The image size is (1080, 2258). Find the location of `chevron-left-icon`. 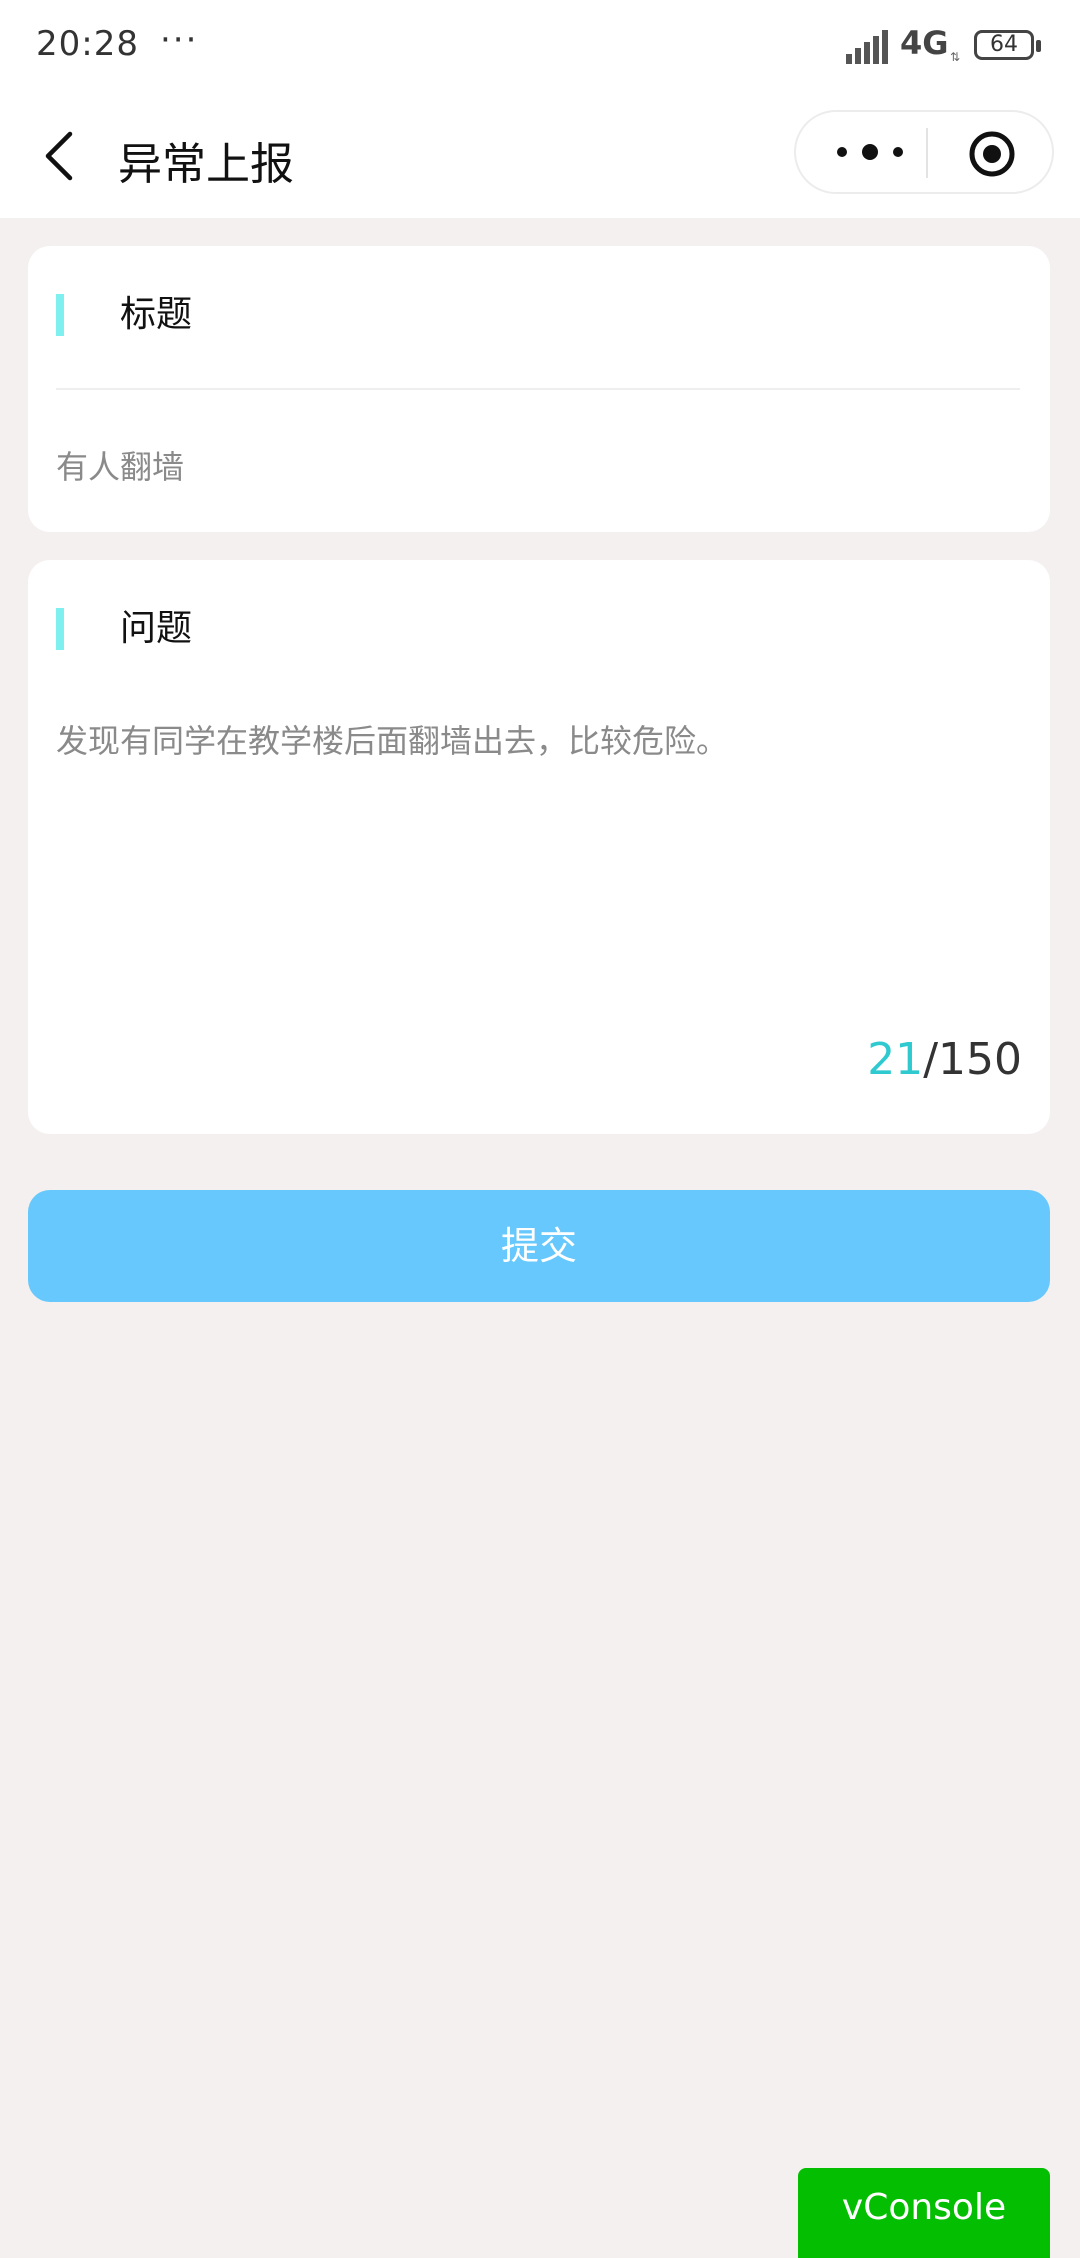

chevron-left-icon is located at coordinates (60, 156).